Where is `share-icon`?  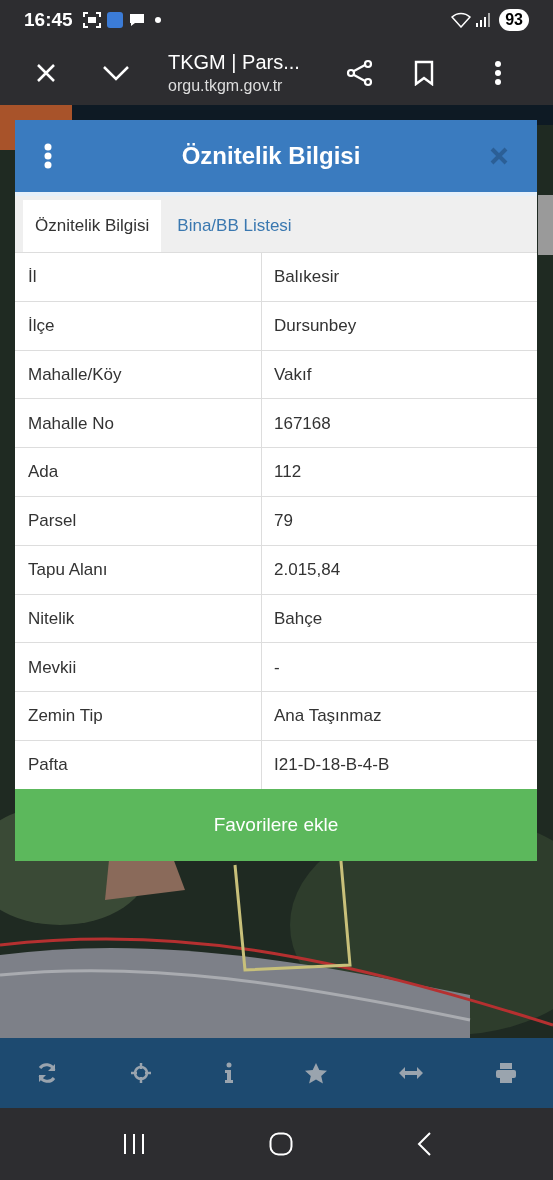 share-icon is located at coordinates (360, 72).